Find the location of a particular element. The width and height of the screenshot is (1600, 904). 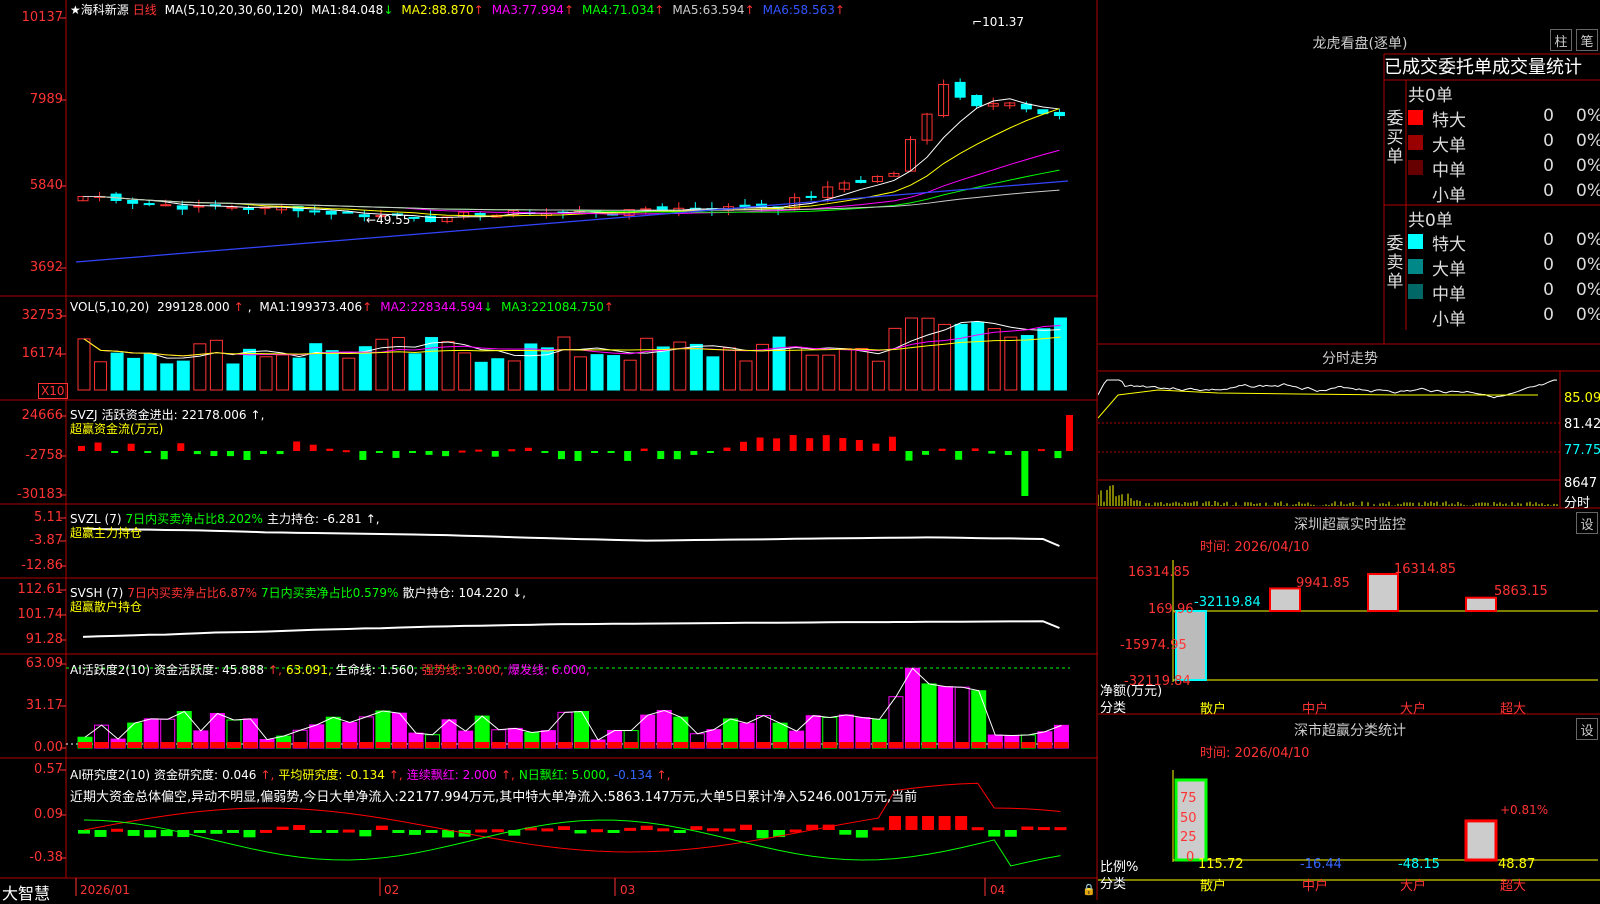

vol-ytick-1: 16174 is located at coordinates (42, 353).